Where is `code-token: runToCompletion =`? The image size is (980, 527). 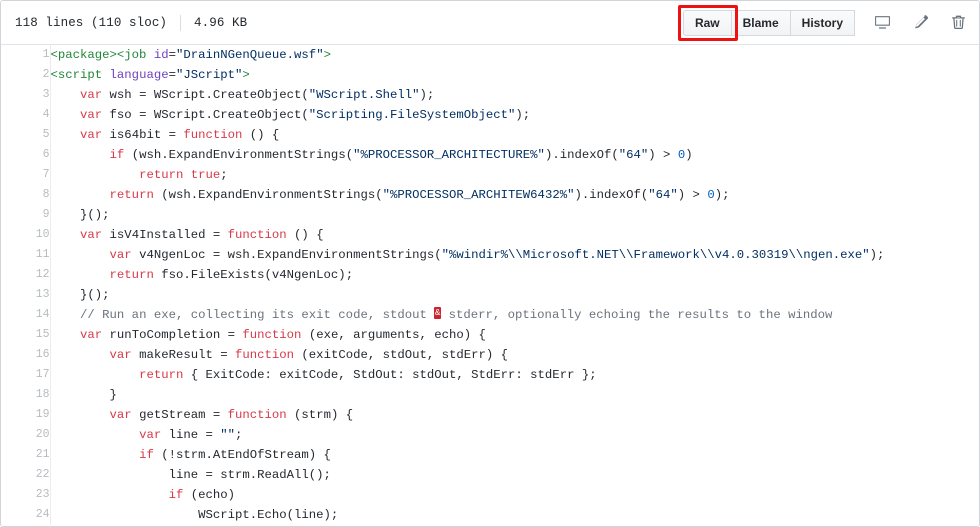 code-token: runToCompletion = is located at coordinates (172, 335).